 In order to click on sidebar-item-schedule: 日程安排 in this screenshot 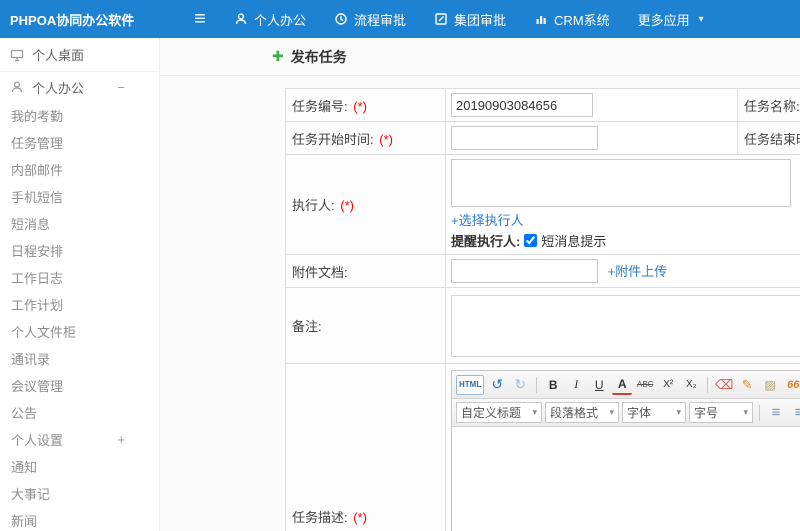, I will do `click(79, 250)`.